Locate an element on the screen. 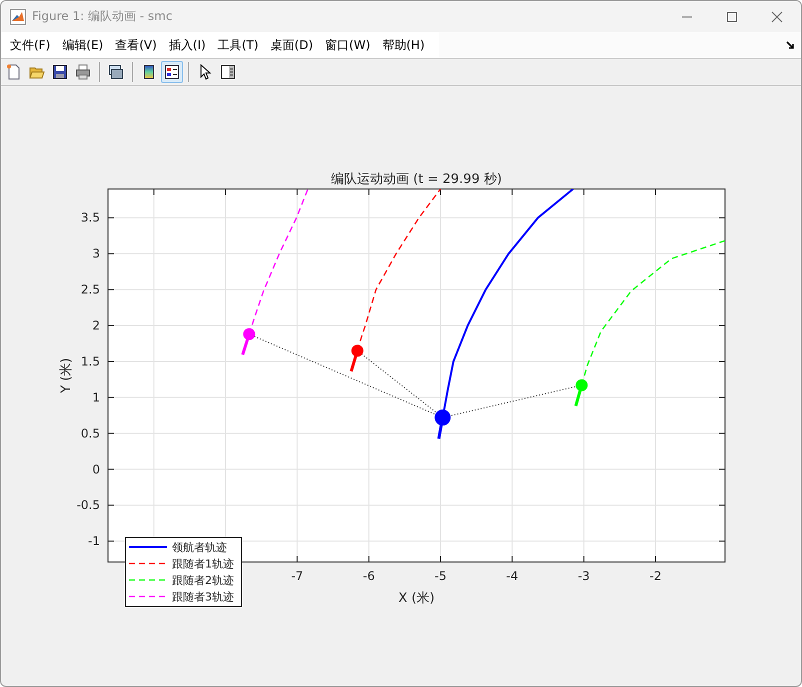 Image resolution: width=802 pixels, height=687 pixels. legend-label: 领航者轨迹 is located at coordinates (199, 547).